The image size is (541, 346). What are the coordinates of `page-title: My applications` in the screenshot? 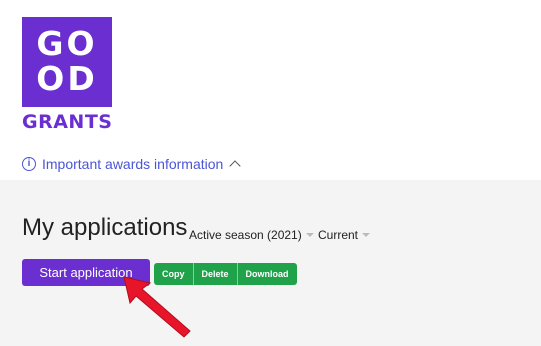 It's located at (105, 227).